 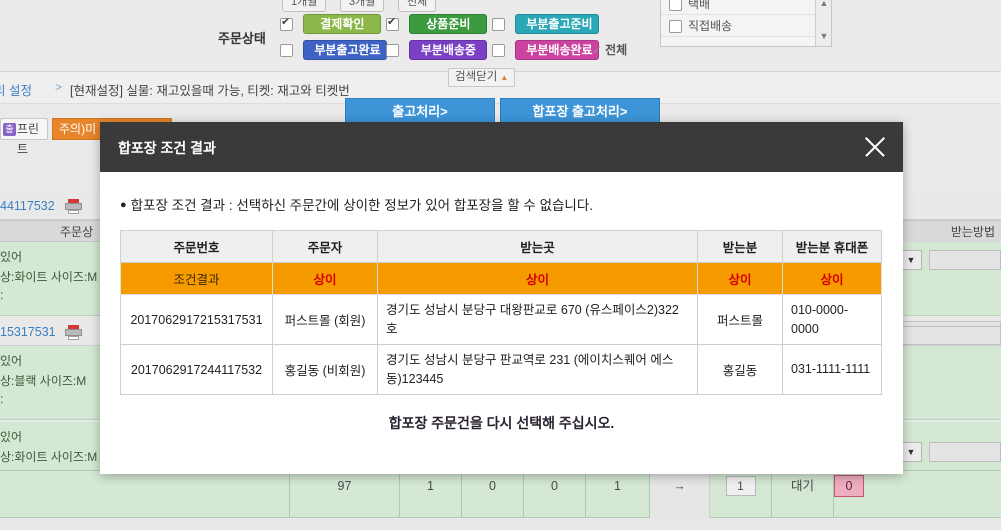 I want to click on status-option-product-ready: 상품준비, so click(x=437, y=24).